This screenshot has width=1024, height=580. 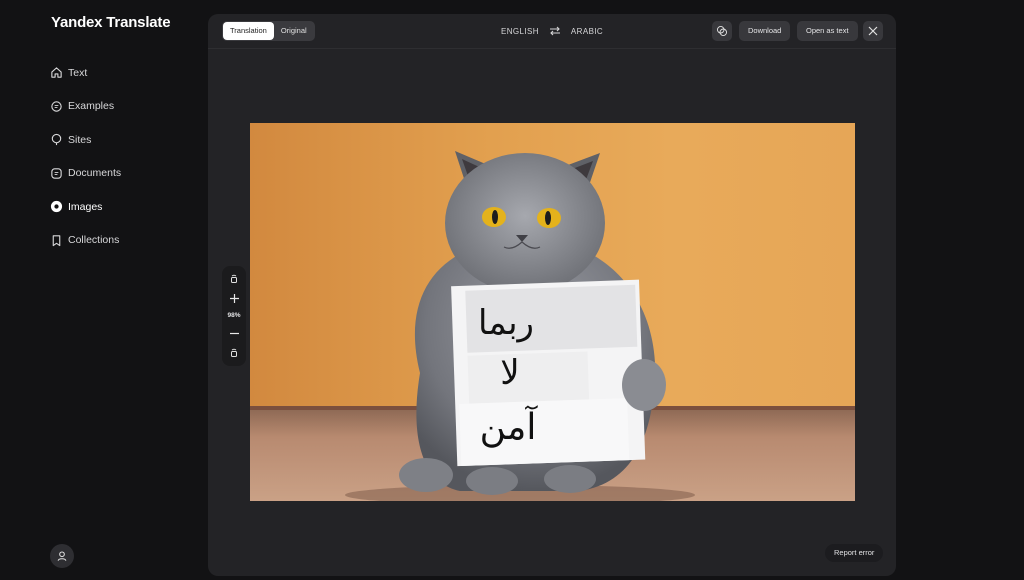 What do you see at coordinates (765, 31) in the screenshot?
I see `download-button: Download` at bounding box center [765, 31].